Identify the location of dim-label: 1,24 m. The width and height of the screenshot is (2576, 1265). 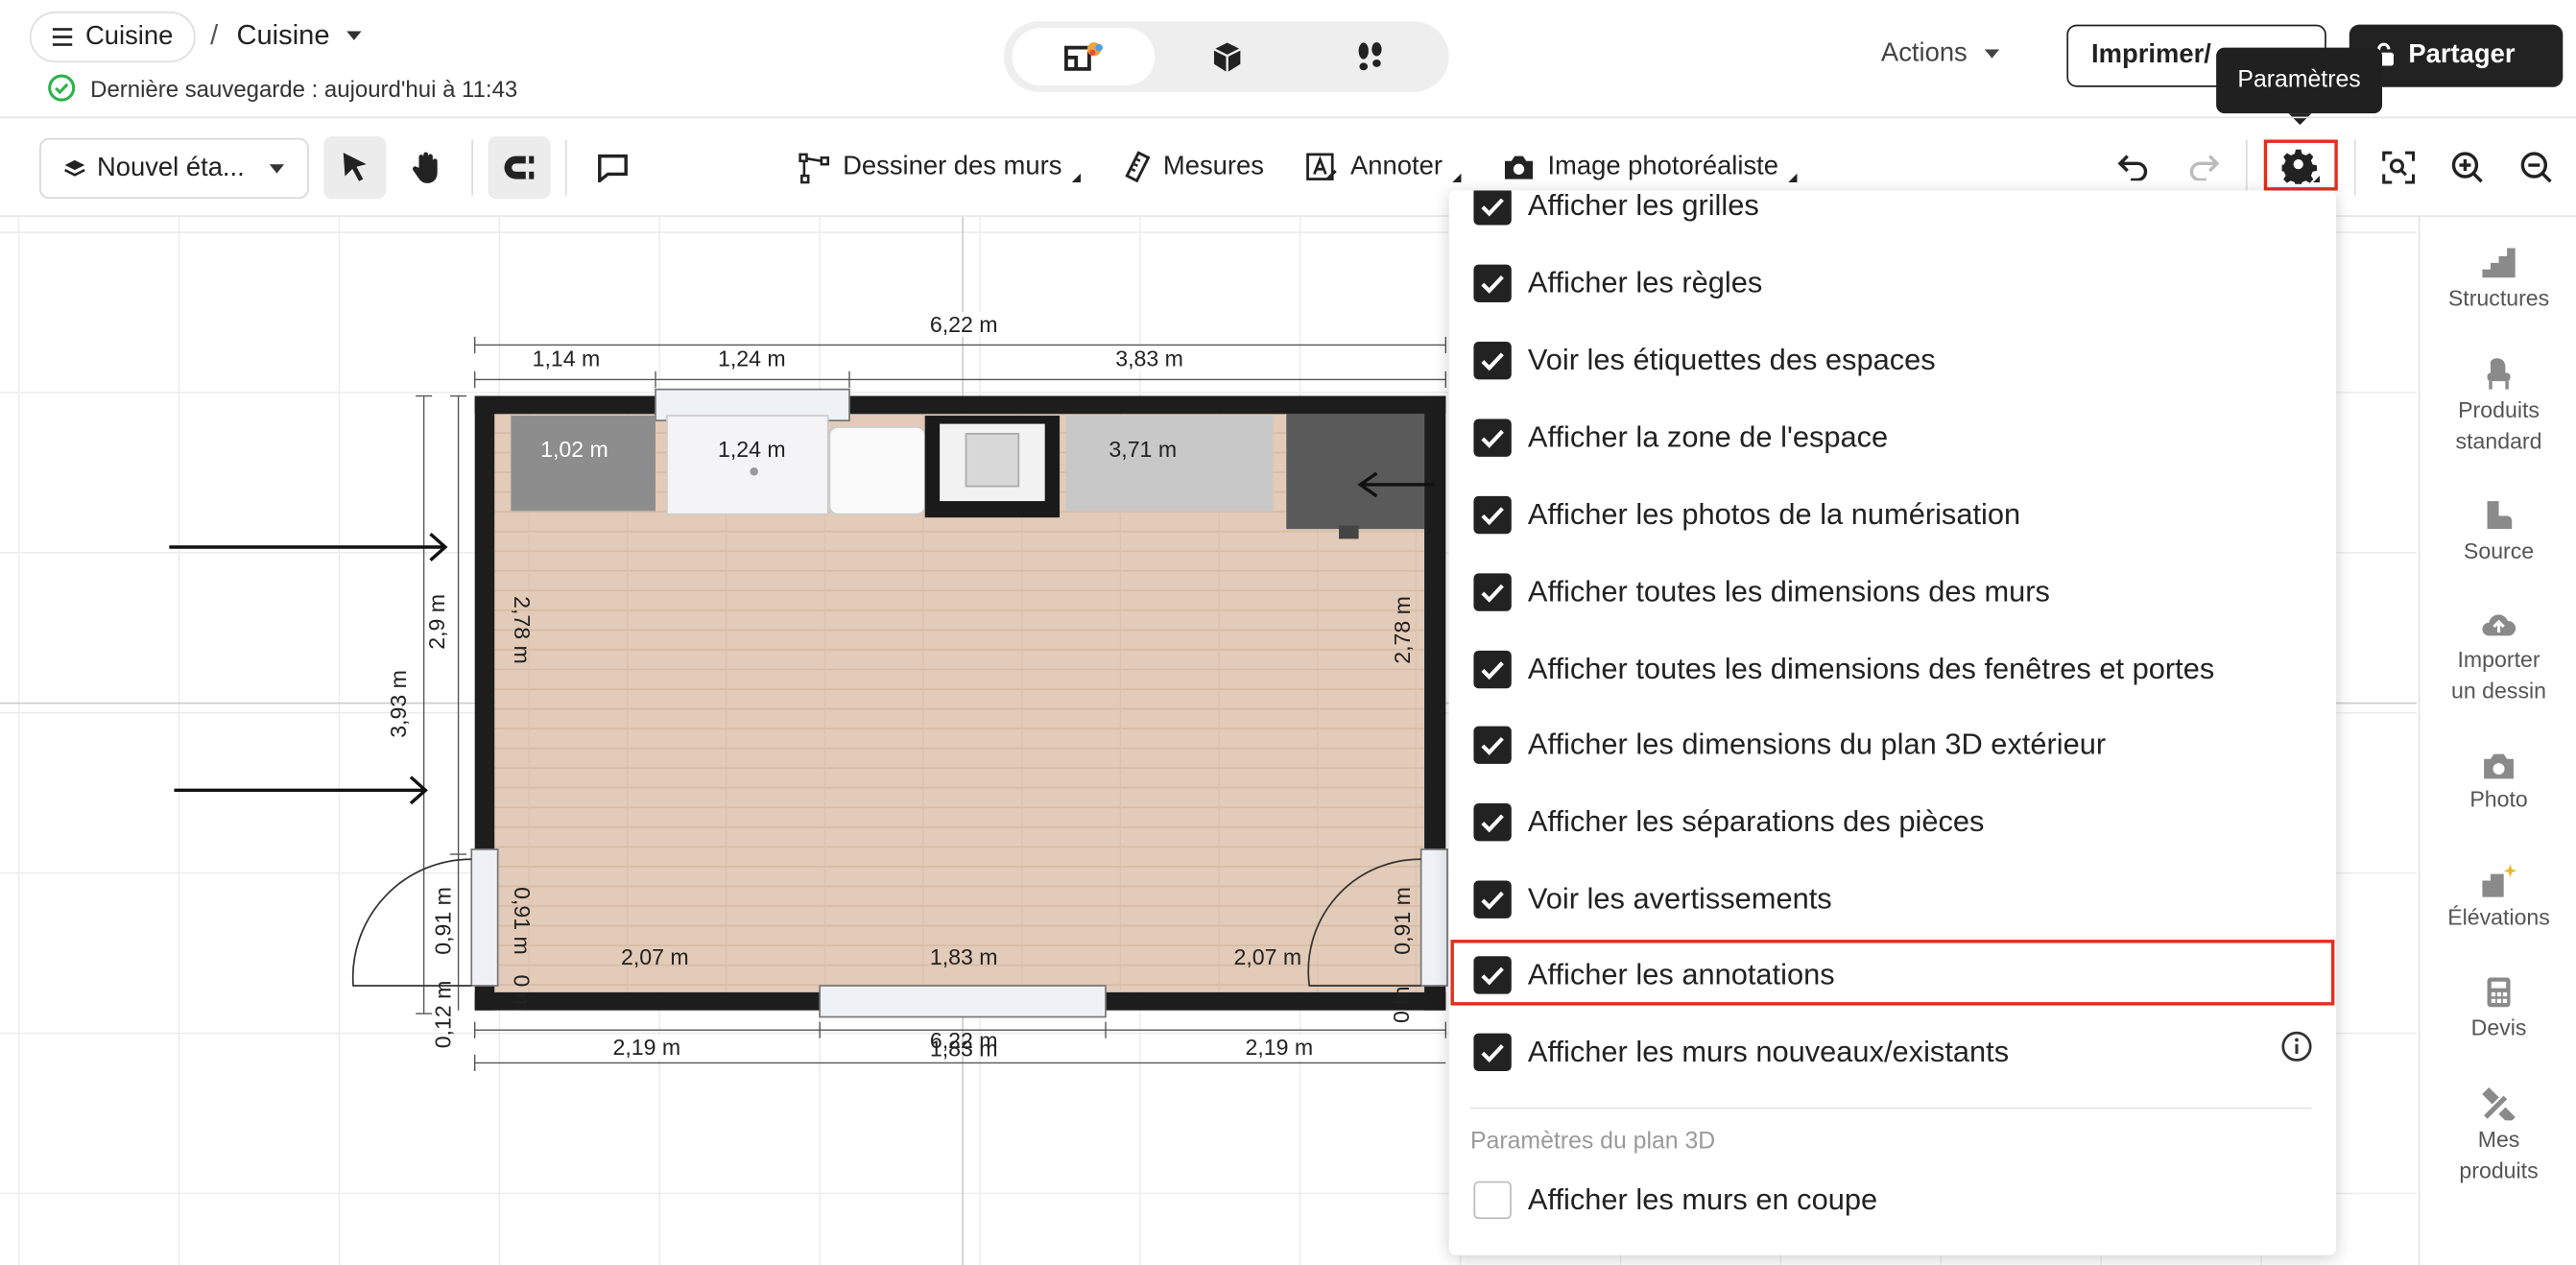
(752, 358).